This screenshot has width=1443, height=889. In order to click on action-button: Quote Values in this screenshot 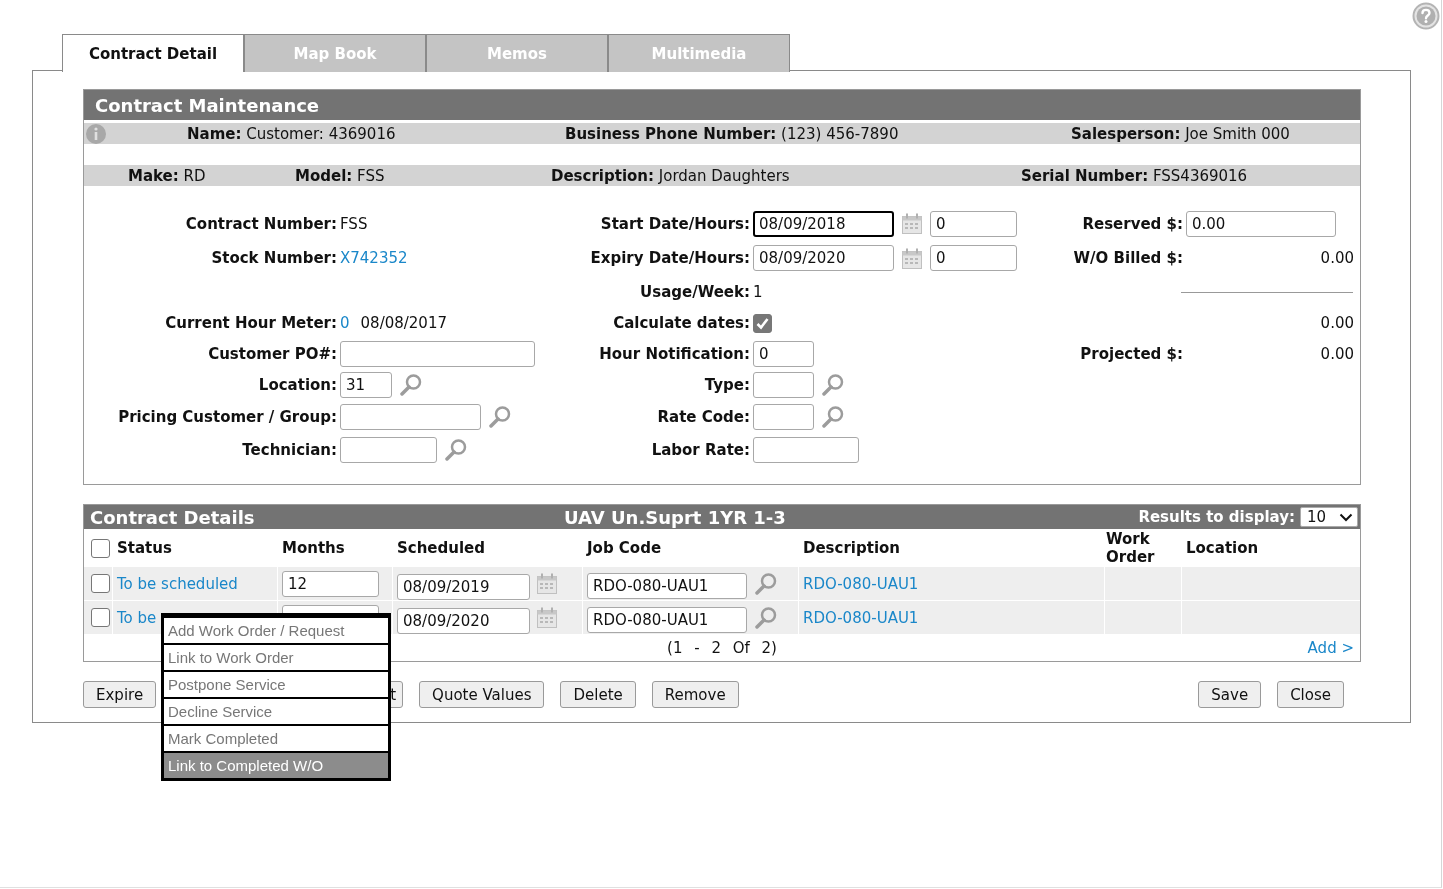, I will do `click(482, 694)`.